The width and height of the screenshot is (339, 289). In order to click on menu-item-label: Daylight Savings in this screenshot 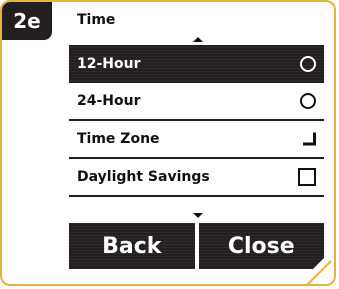, I will do `click(143, 177)`.